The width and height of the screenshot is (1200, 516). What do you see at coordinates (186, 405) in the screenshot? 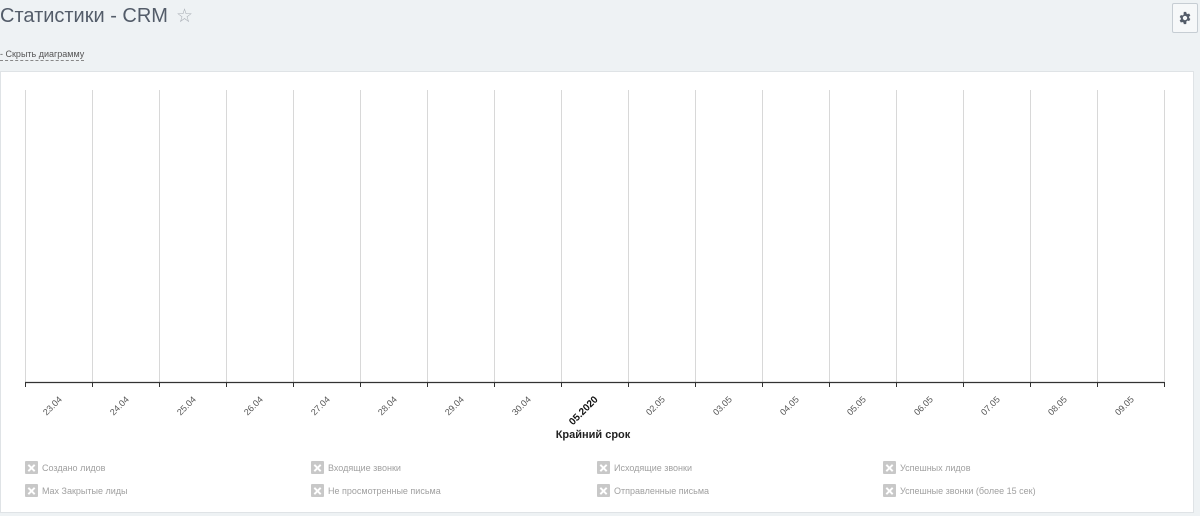
I see `x-tick-label: 25.04` at bounding box center [186, 405].